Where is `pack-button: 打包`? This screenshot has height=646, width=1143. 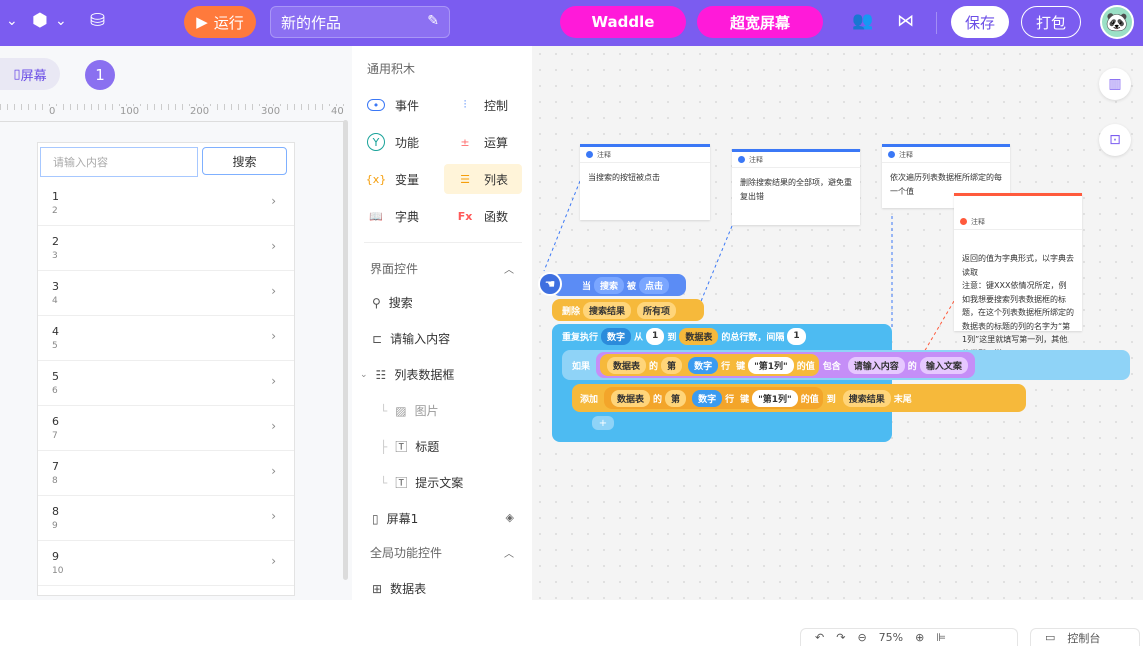 pack-button: 打包 is located at coordinates (1051, 22).